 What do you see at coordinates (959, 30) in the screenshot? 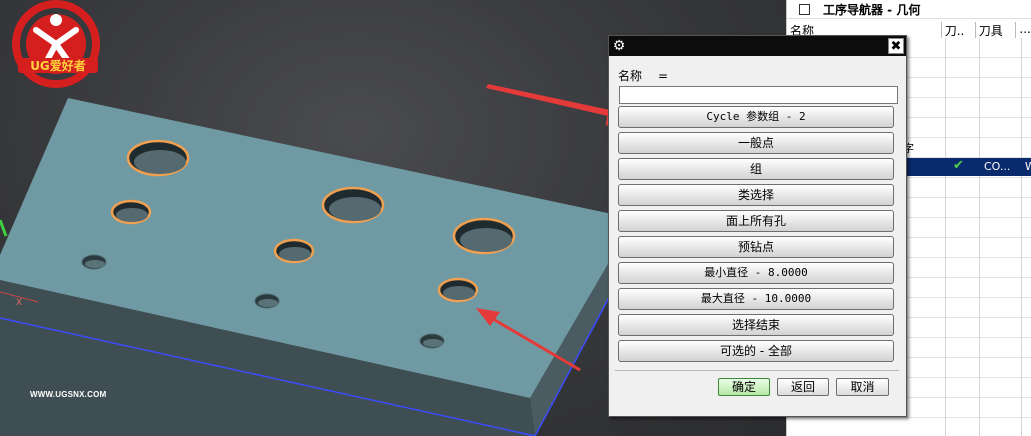
I see `column-tool-short: 刀..` at bounding box center [959, 30].